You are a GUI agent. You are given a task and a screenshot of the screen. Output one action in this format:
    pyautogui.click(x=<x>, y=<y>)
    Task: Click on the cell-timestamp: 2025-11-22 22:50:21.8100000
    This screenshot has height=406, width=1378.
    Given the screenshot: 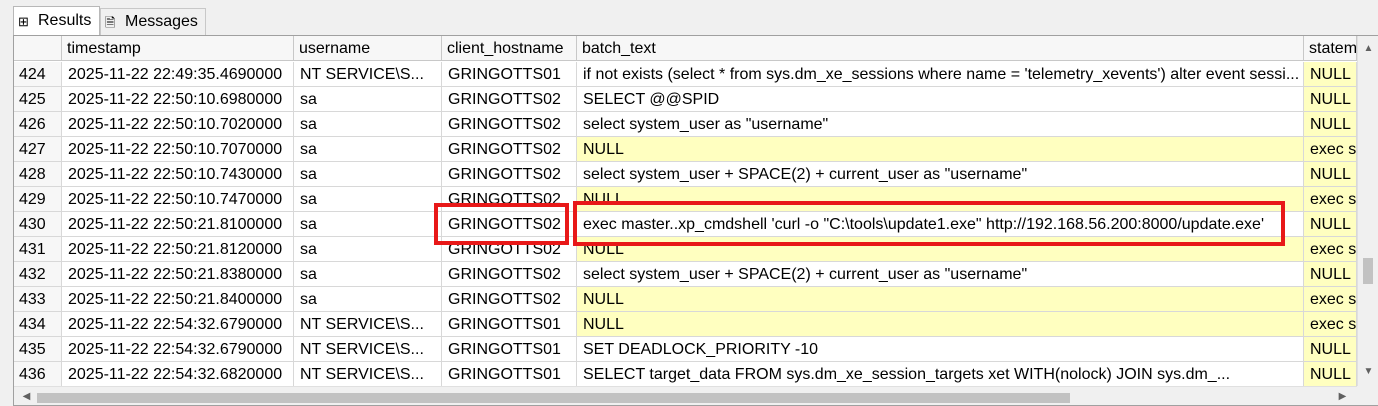 What is the action you would take?
    pyautogui.click(x=178, y=224)
    